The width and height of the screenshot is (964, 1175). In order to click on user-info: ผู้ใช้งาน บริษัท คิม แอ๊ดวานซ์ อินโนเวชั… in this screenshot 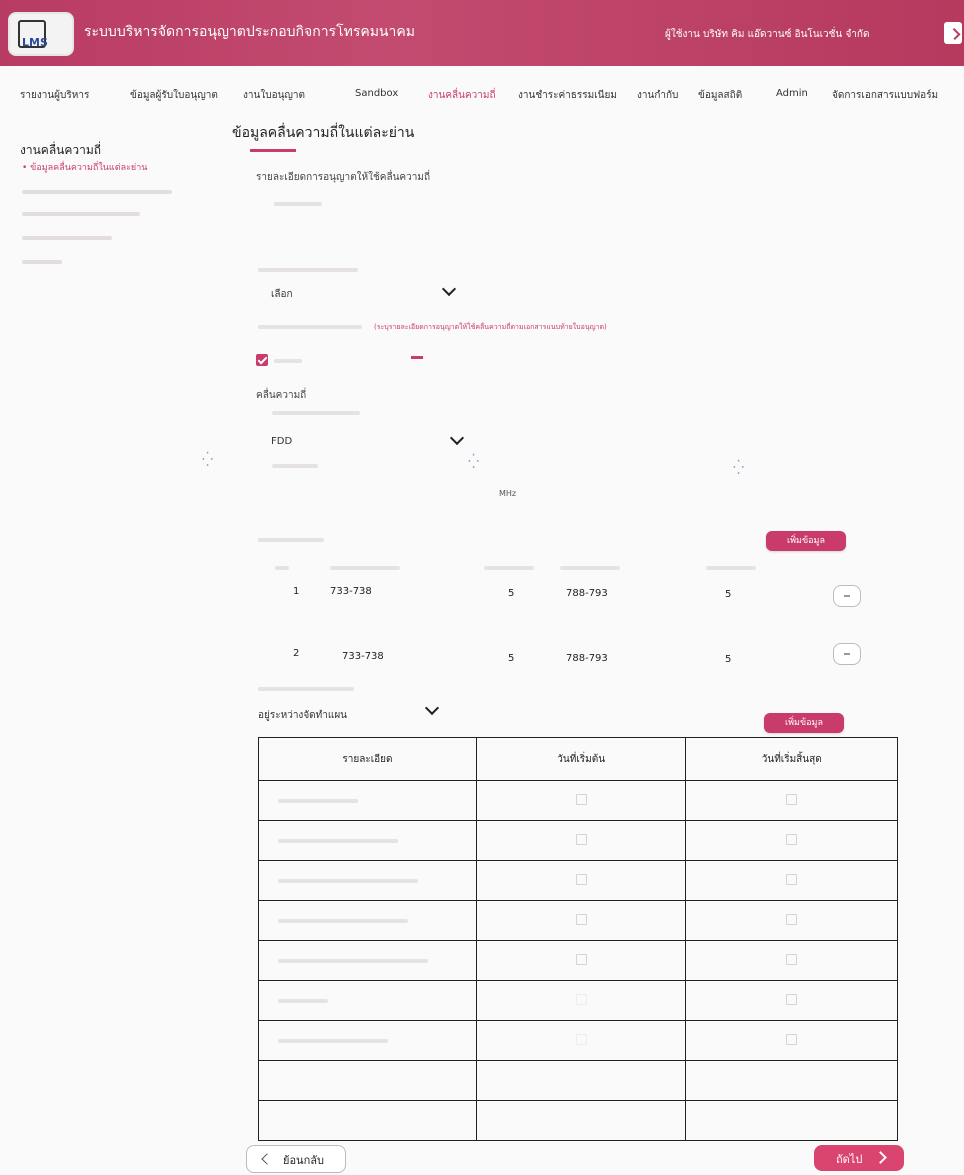, I will do `click(767, 34)`.